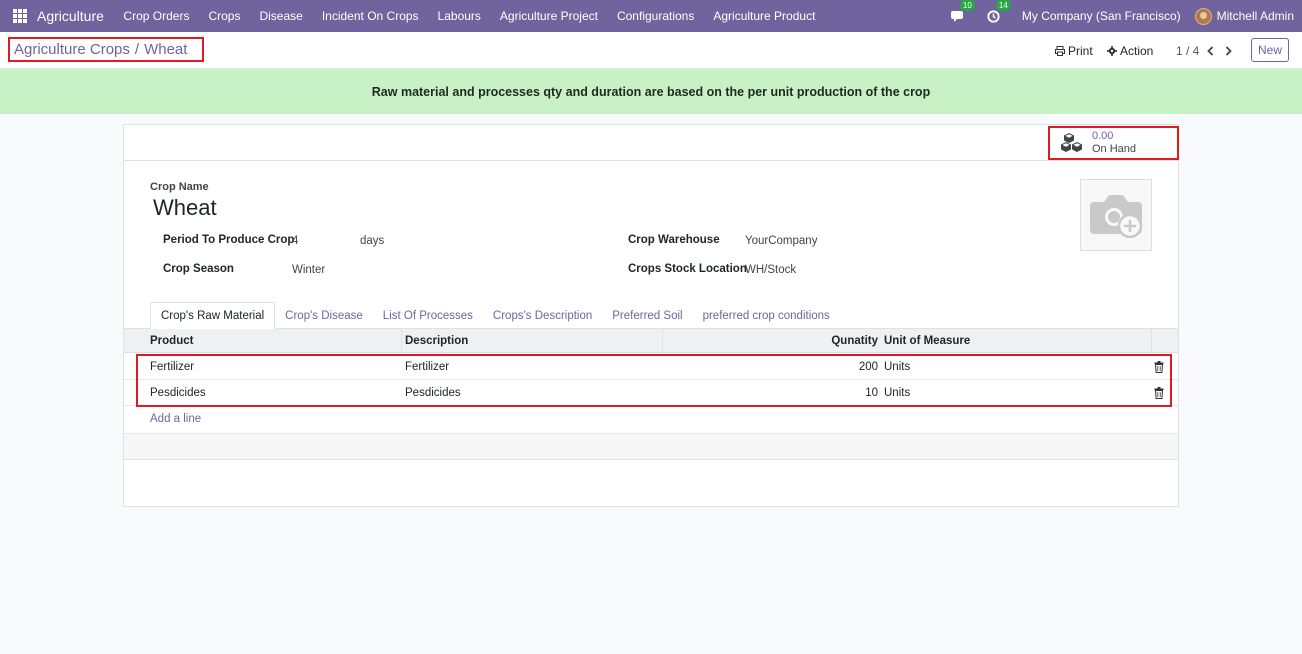 The height and width of the screenshot is (654, 1302). What do you see at coordinates (185, 208) in the screenshot?
I see `crop-name-field: Wheat` at bounding box center [185, 208].